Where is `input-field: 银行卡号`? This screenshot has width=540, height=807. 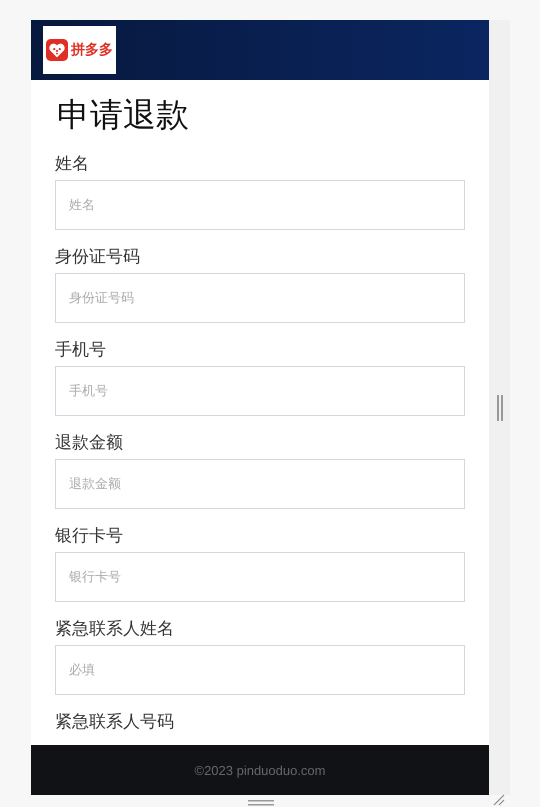
input-field: 银行卡号 is located at coordinates (260, 577).